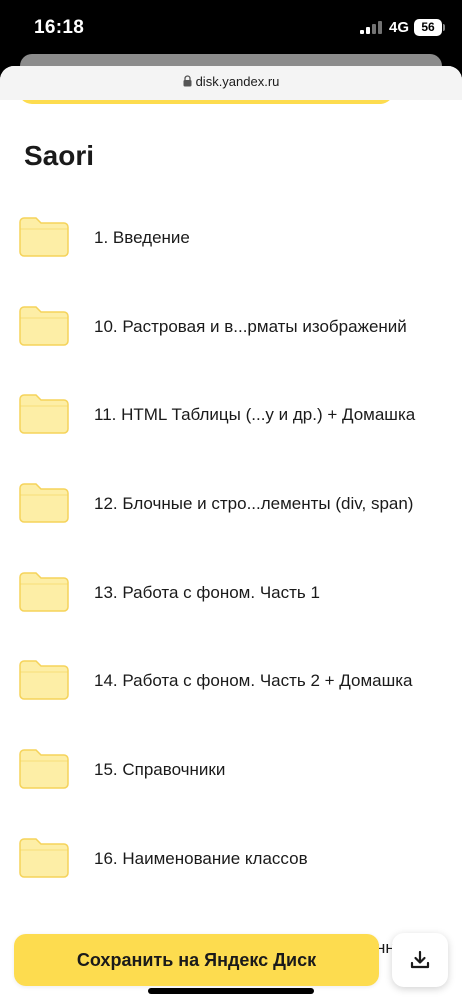  Describe the element at coordinates (254, 504) in the screenshot. I see `file-name: 12. Блочные и стро...лементы (div, span)` at that location.